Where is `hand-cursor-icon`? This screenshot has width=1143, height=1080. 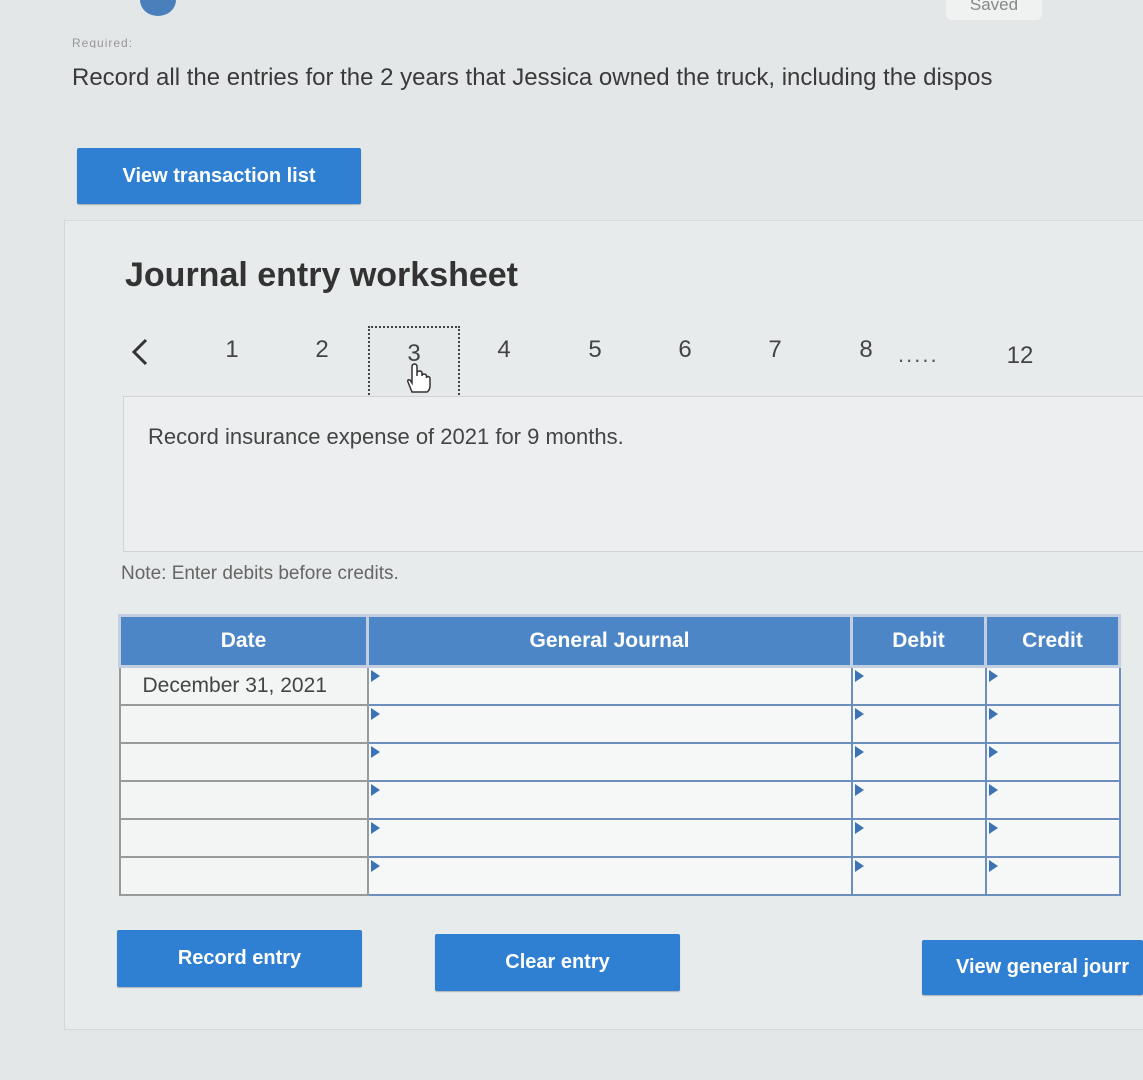
hand-cursor-icon is located at coordinates (419, 378).